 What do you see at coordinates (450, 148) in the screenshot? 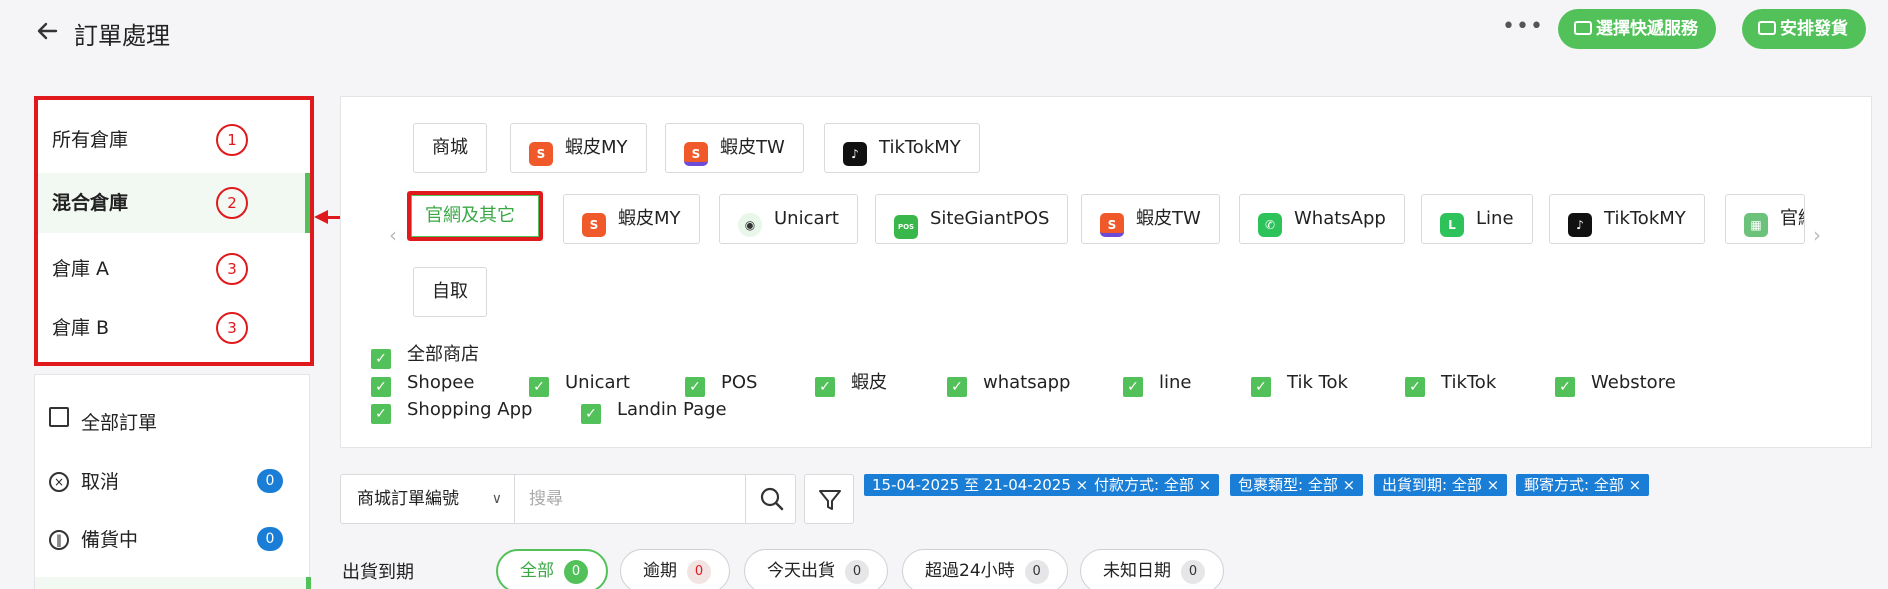
I see `channel-chip-mall: 商城` at bounding box center [450, 148].